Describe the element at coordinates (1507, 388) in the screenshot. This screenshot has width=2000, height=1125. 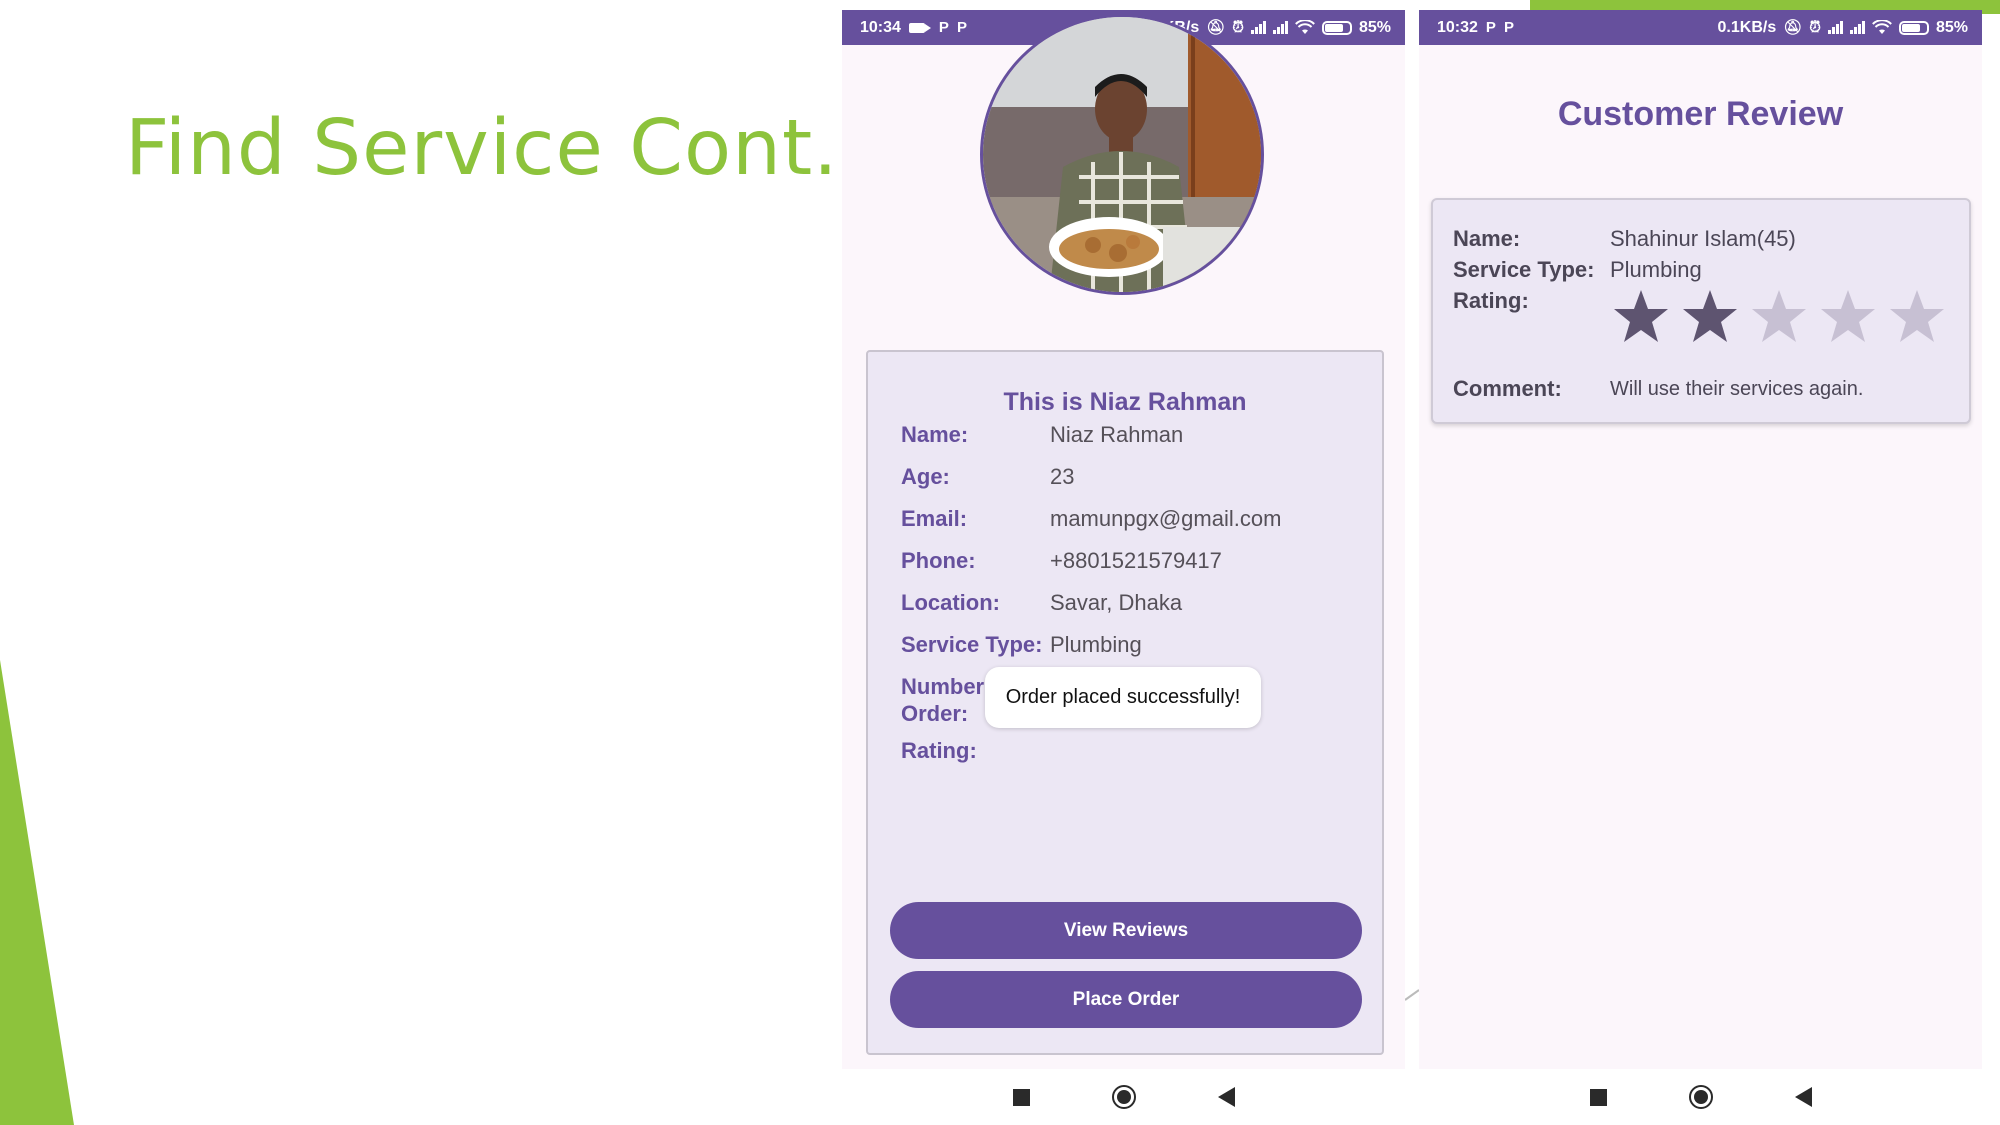
I see `review-comment-label: Comment:` at that location.